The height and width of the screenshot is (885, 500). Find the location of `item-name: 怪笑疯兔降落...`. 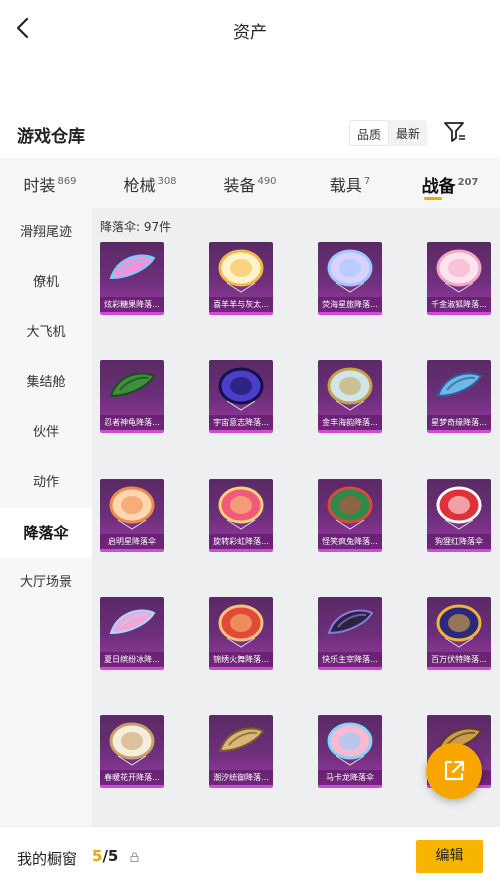

item-name: 怪笑疯兔降落... is located at coordinates (350, 541).